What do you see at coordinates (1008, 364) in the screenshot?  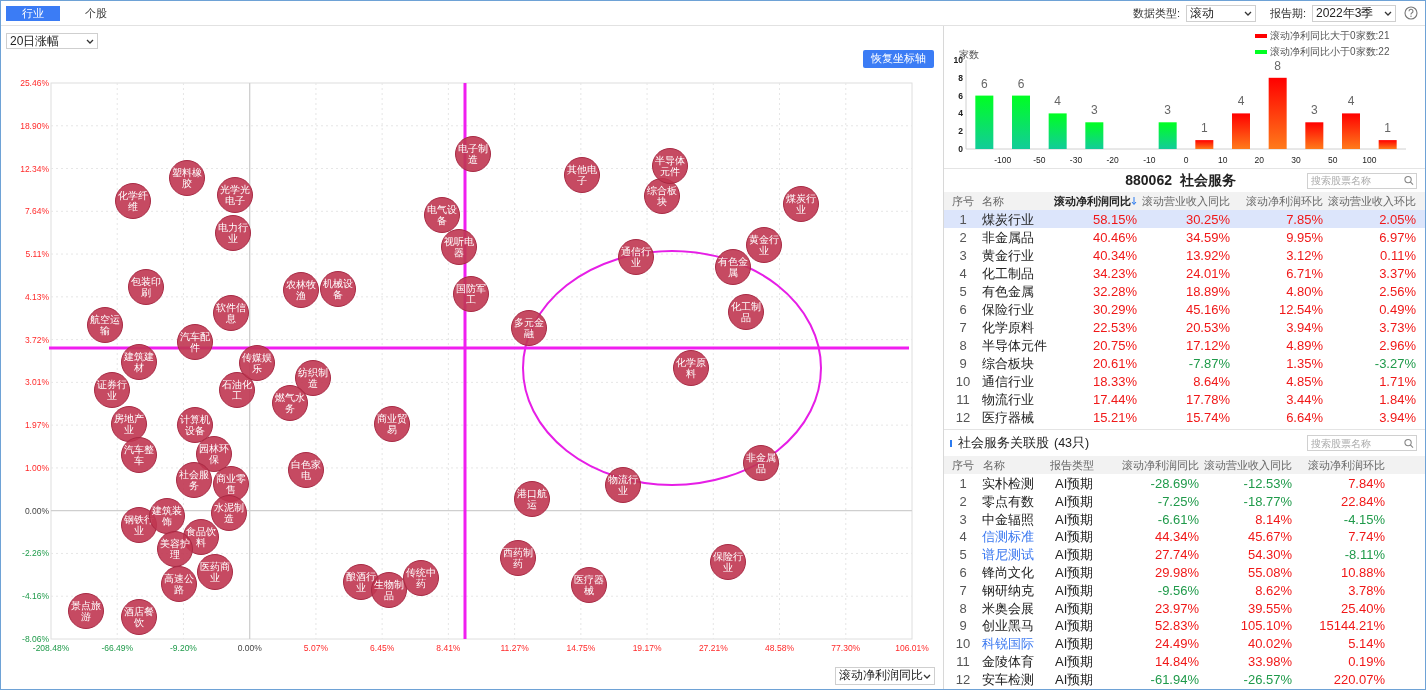 I see `table-cell-text: 综合板块` at bounding box center [1008, 364].